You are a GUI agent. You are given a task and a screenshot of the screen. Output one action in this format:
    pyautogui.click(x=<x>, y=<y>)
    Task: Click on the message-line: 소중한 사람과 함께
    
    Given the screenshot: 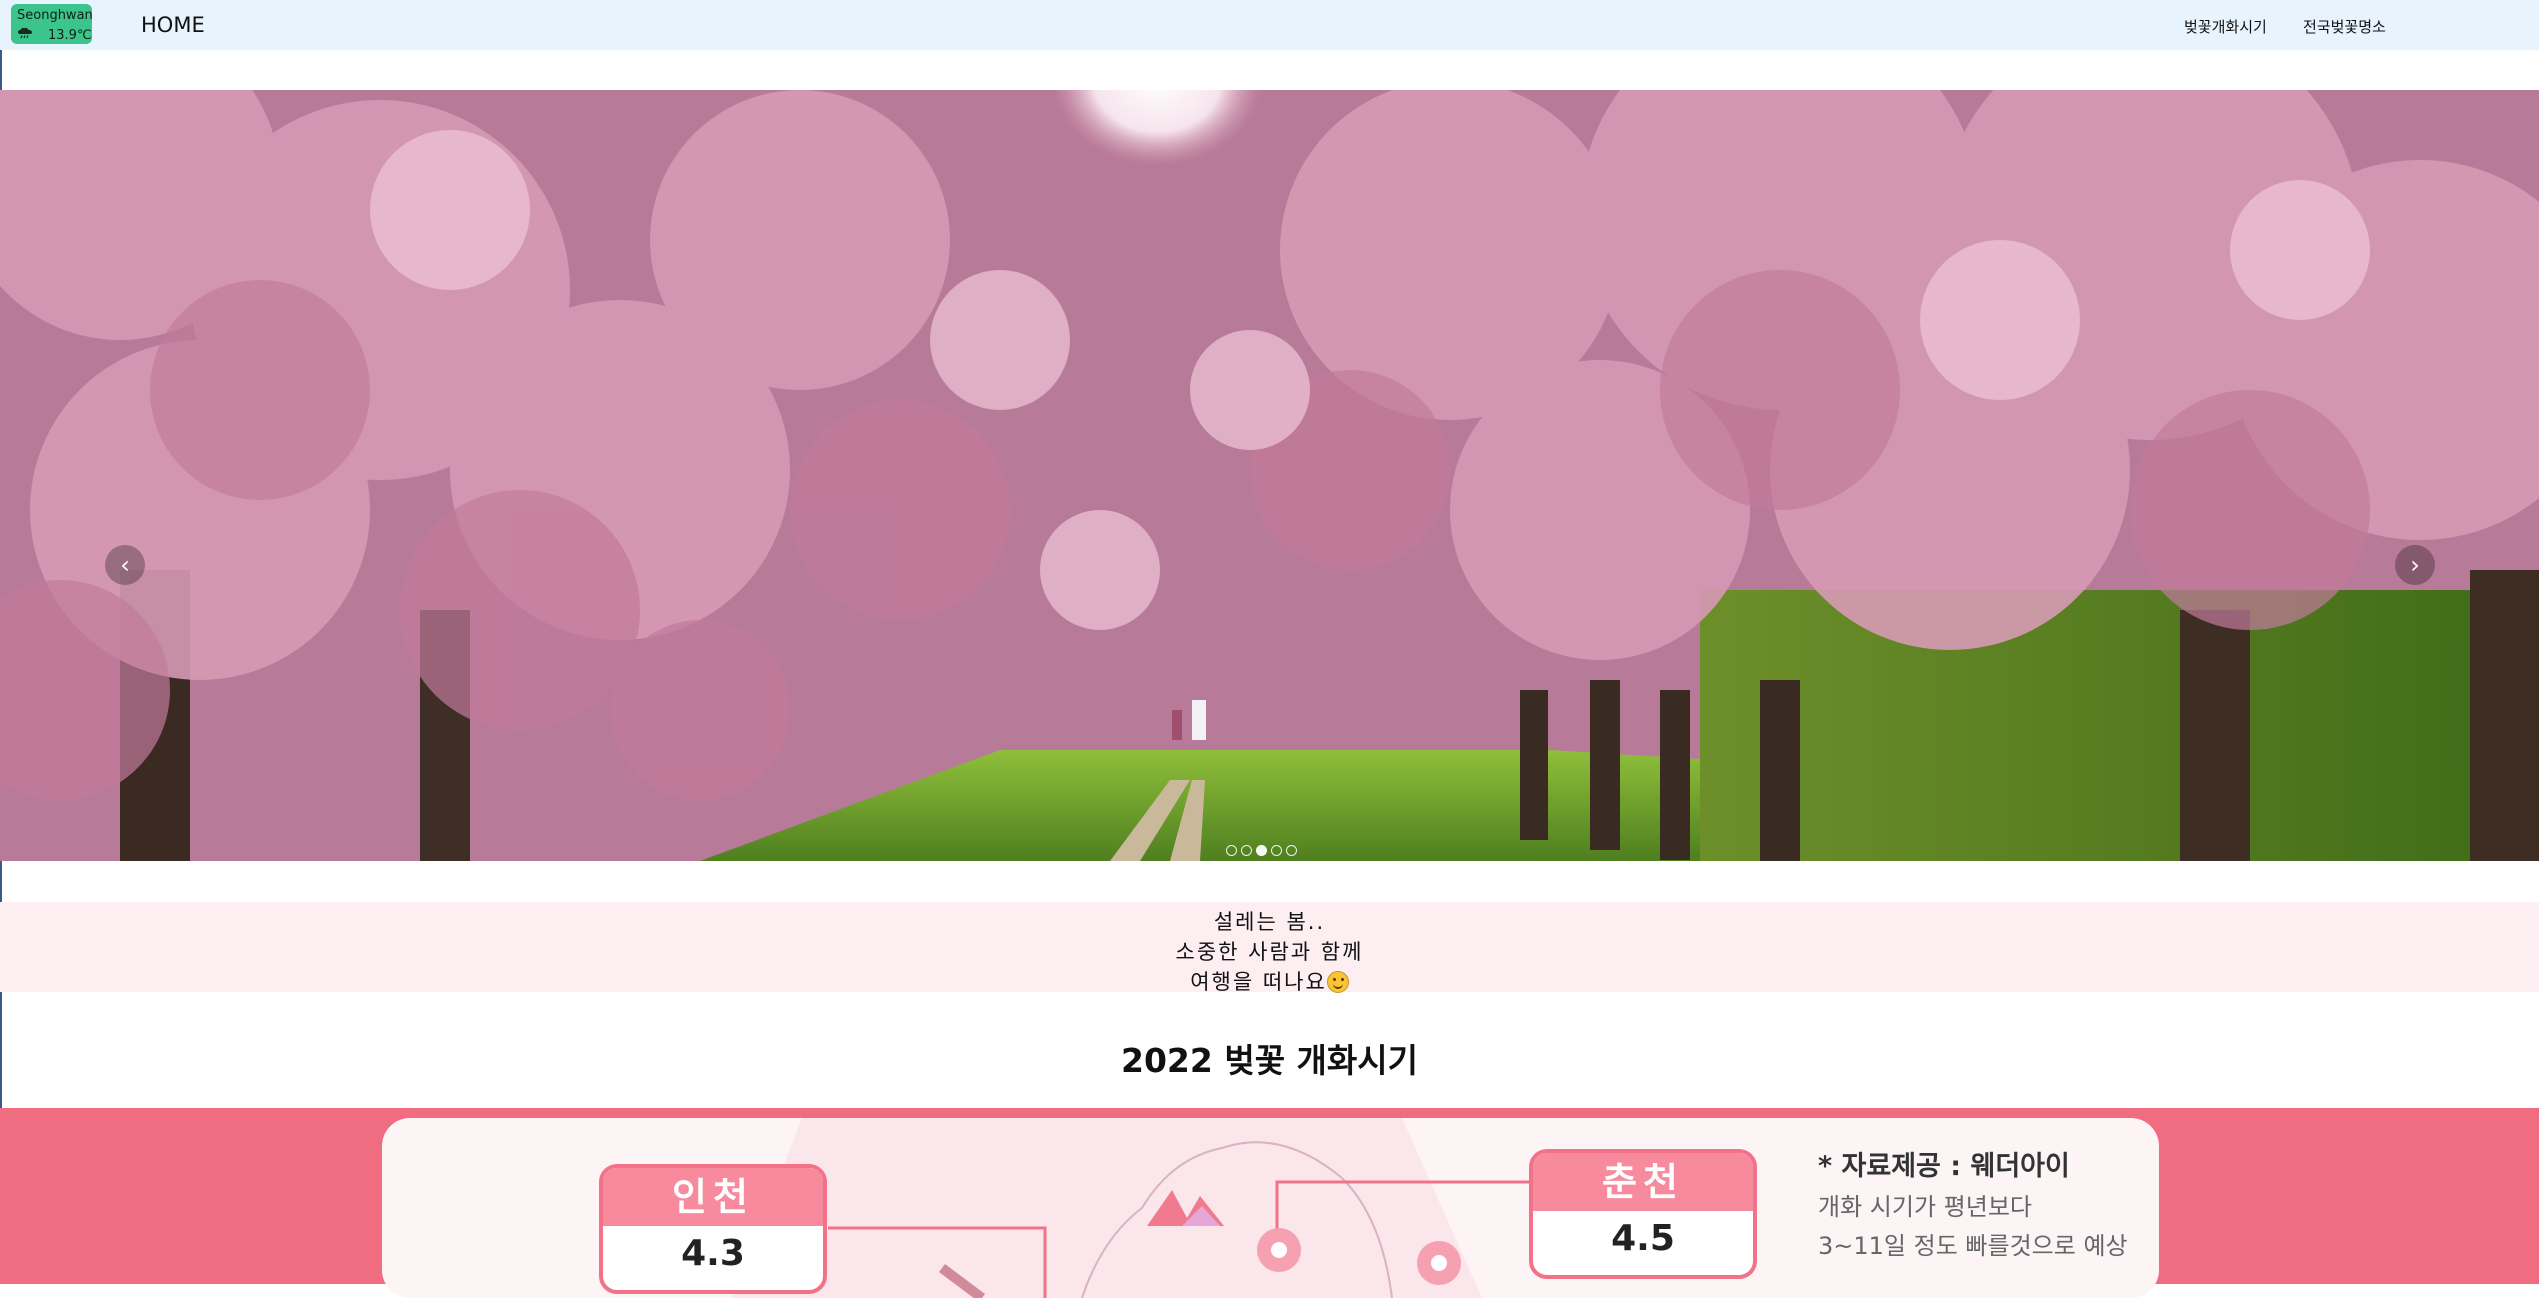 What is the action you would take?
    pyautogui.click(x=1269, y=952)
    